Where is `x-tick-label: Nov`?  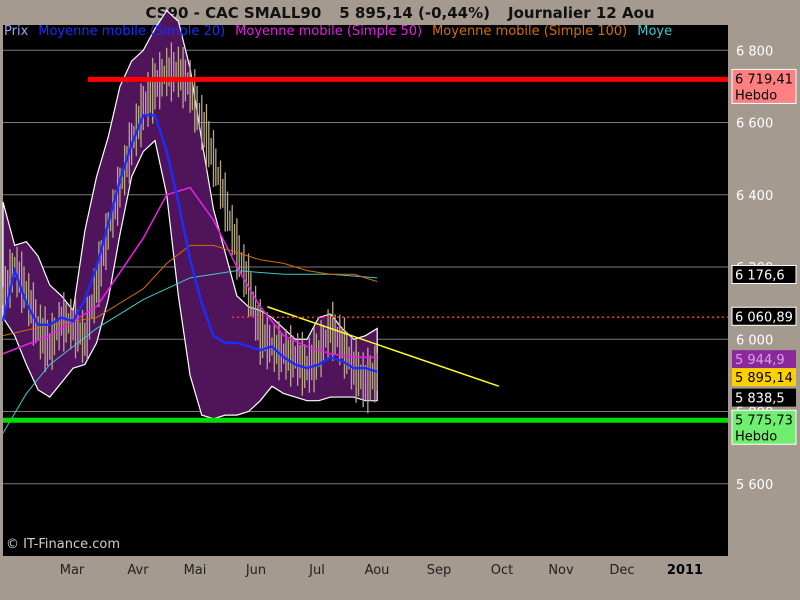 x-tick-label: Nov is located at coordinates (561, 570).